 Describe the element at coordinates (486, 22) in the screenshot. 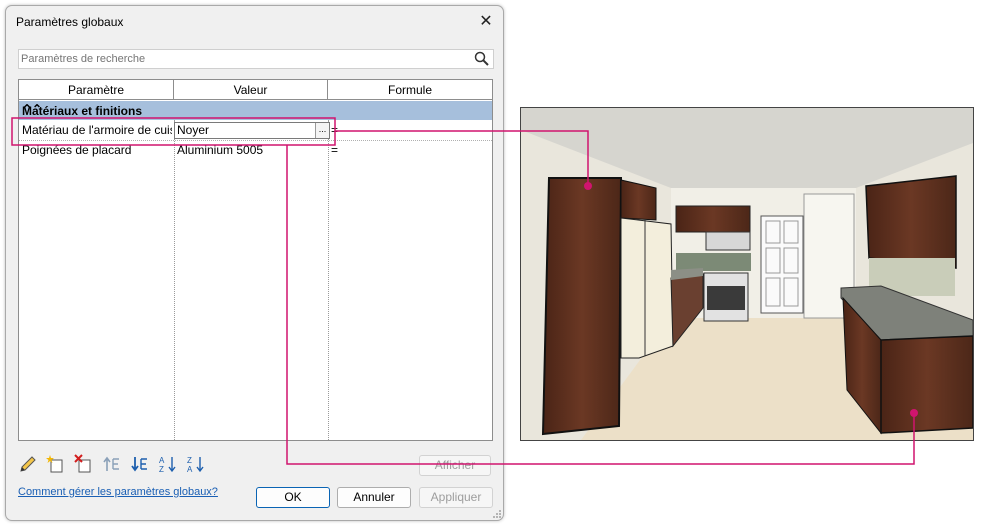

I see `close-icon: ✕` at that location.